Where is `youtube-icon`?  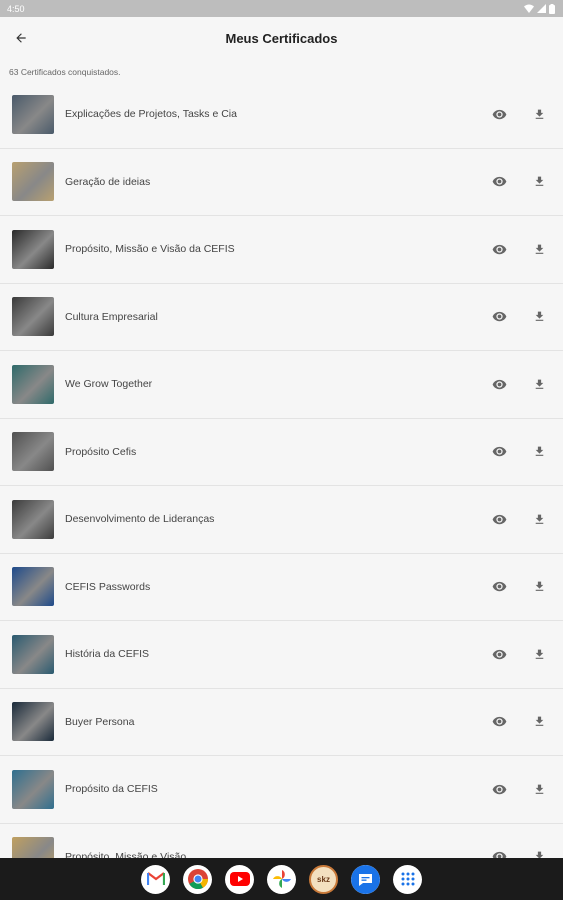
youtube-icon is located at coordinates (239, 879).